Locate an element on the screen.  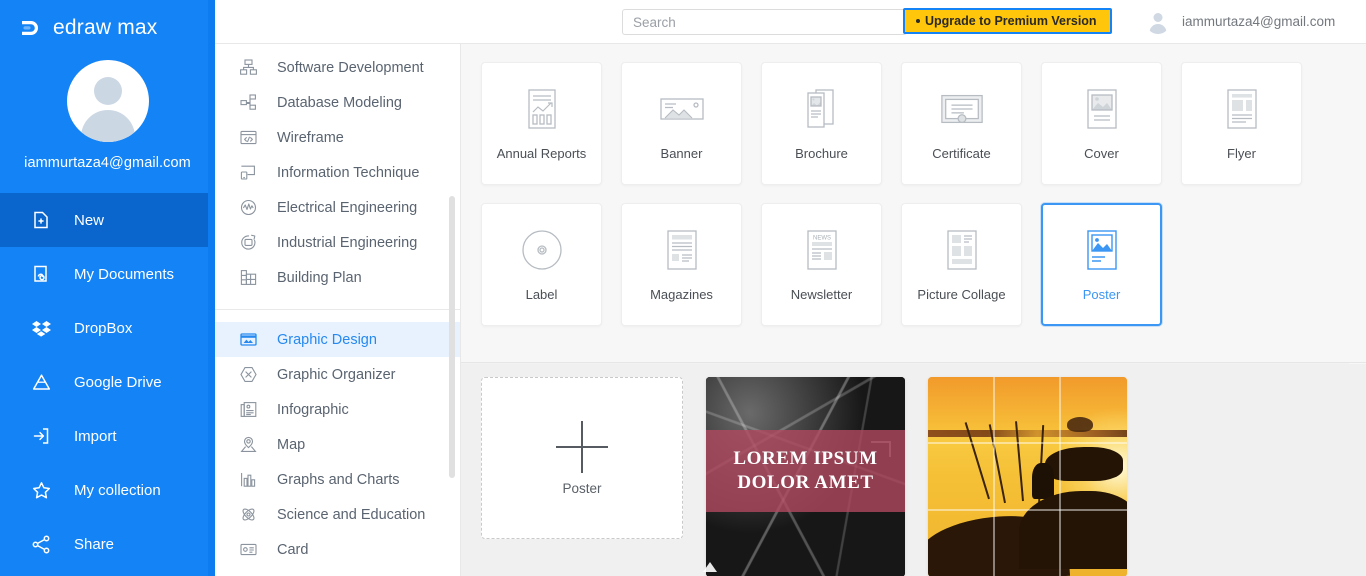
category-item-software-development: Software Development is located at coordinates (337, 67).